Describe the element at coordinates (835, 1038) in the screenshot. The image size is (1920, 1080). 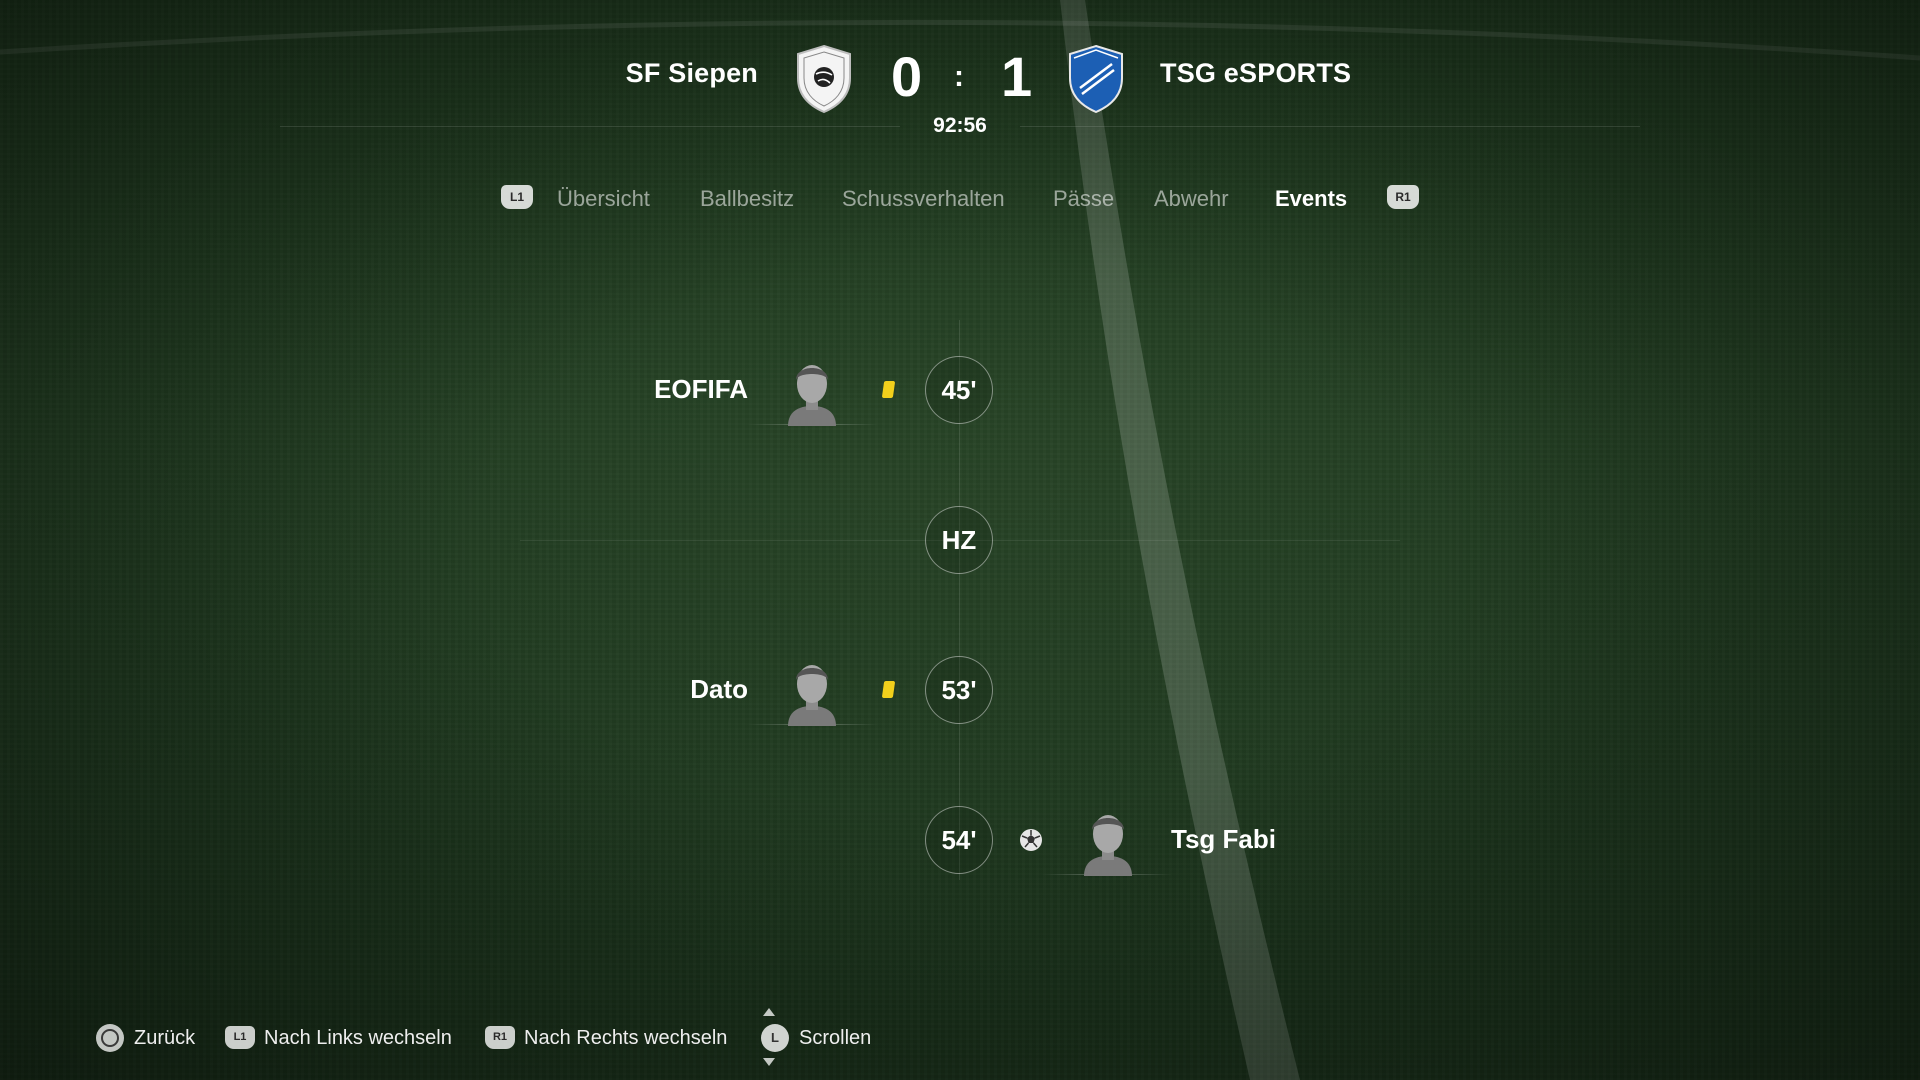
I see `scroll-label: Scrollen` at that location.